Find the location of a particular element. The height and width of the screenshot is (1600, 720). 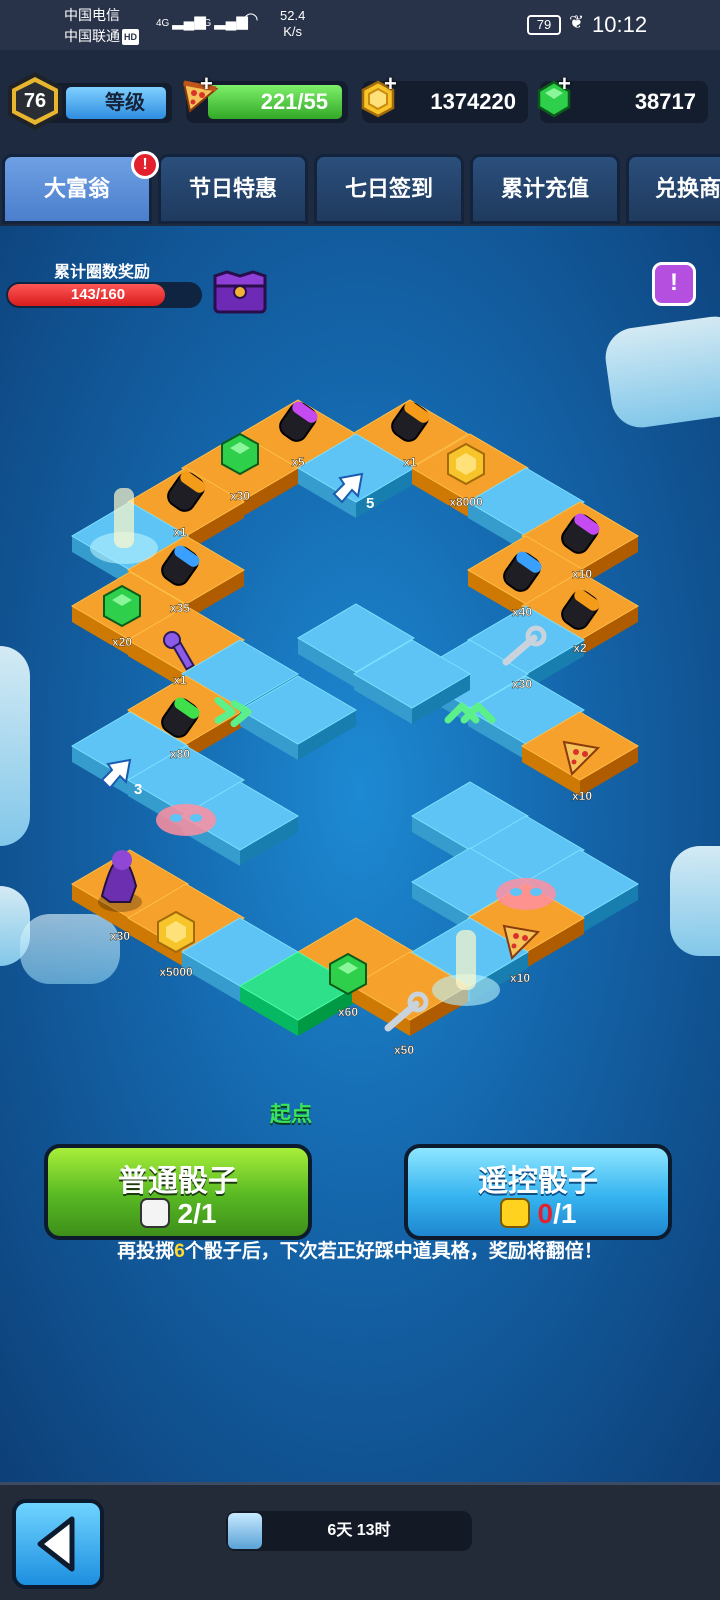

wifi-icon: ◠ is located at coordinates (251, 19).